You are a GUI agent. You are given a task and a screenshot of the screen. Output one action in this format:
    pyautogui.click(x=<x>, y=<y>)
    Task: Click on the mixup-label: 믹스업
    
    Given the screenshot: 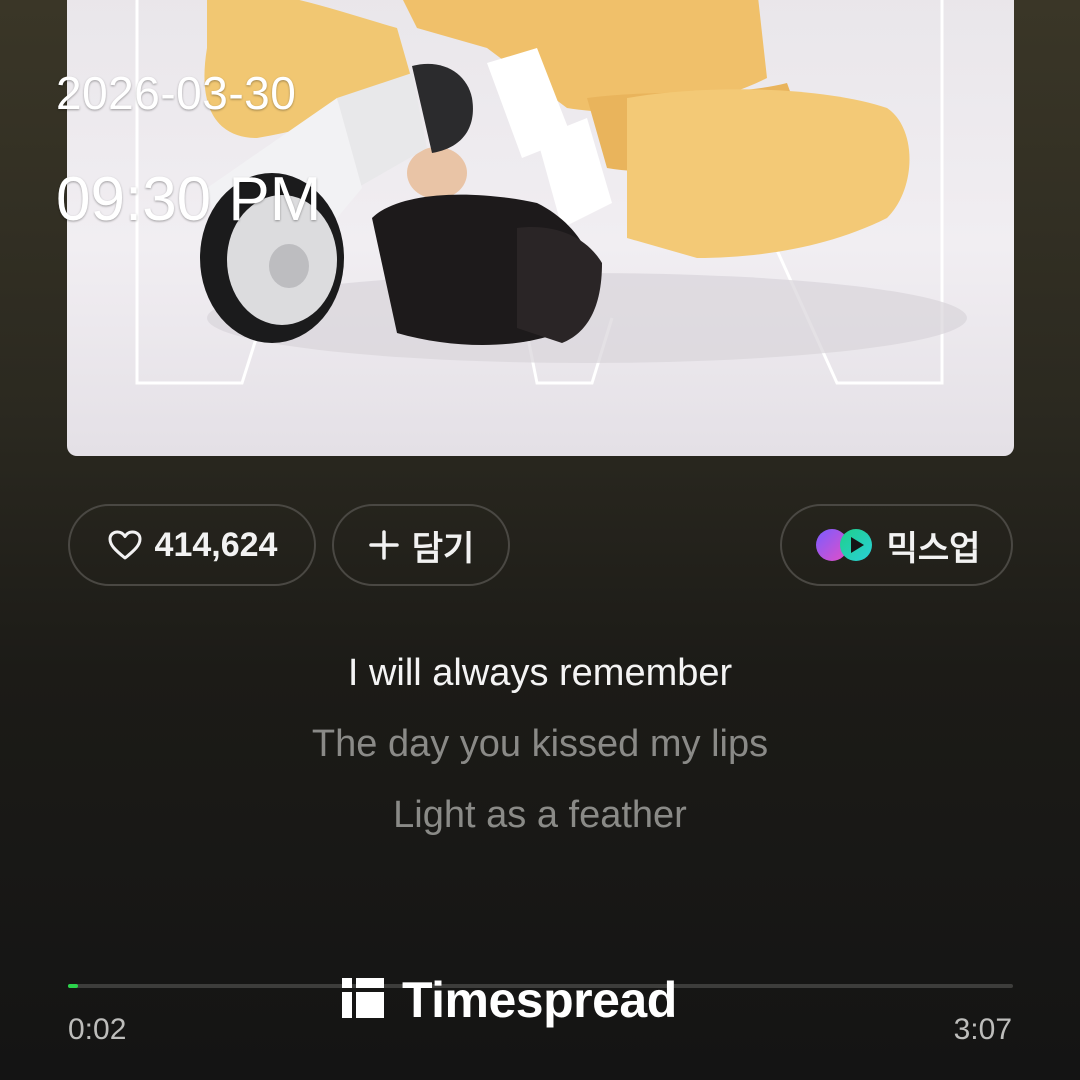 What is the action you would take?
    pyautogui.click(x=933, y=548)
    